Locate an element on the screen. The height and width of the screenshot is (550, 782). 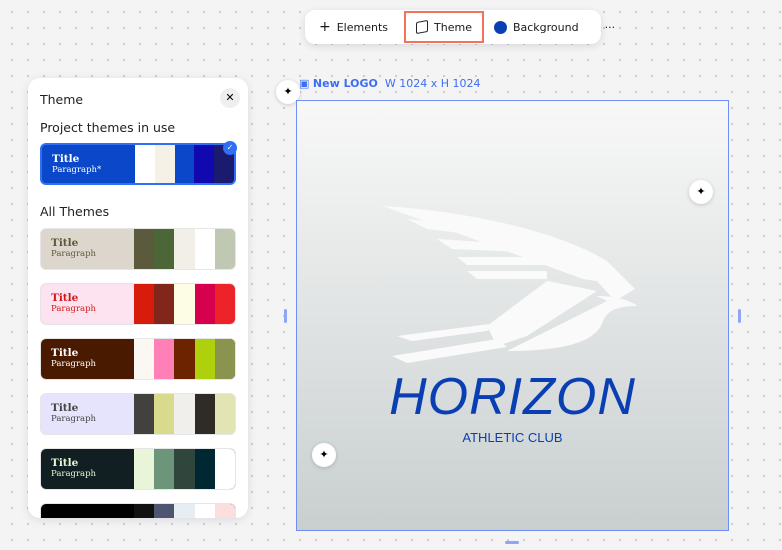
theme-card is located at coordinates (138, 510).